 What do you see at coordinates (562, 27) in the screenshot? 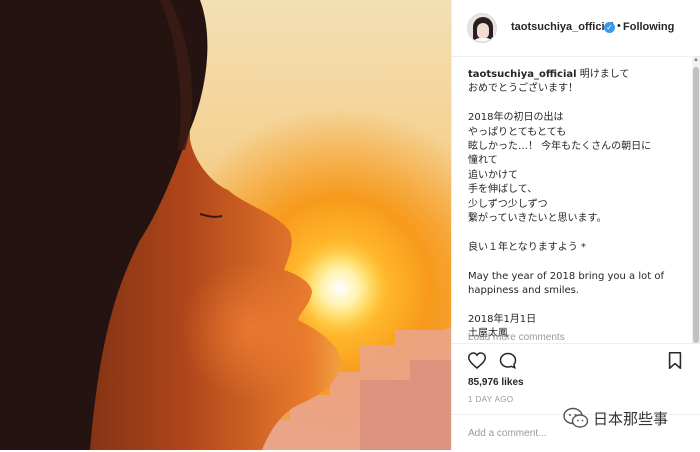
I see `header-username: taotsuchiya_official` at bounding box center [562, 27].